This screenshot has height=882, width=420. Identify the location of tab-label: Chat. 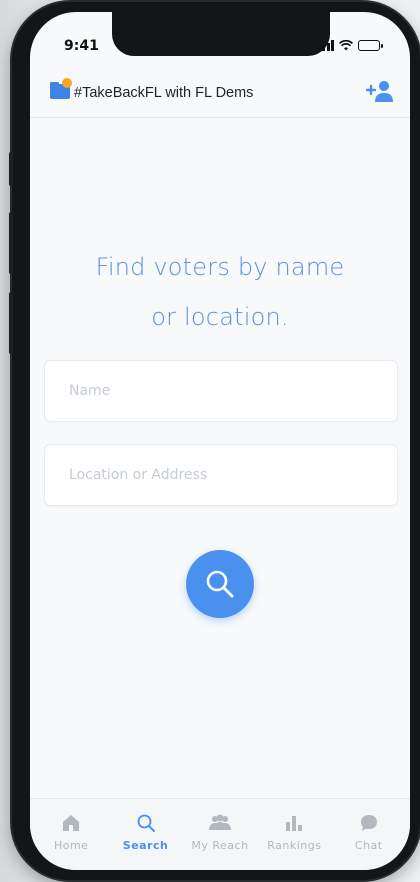
(368, 845).